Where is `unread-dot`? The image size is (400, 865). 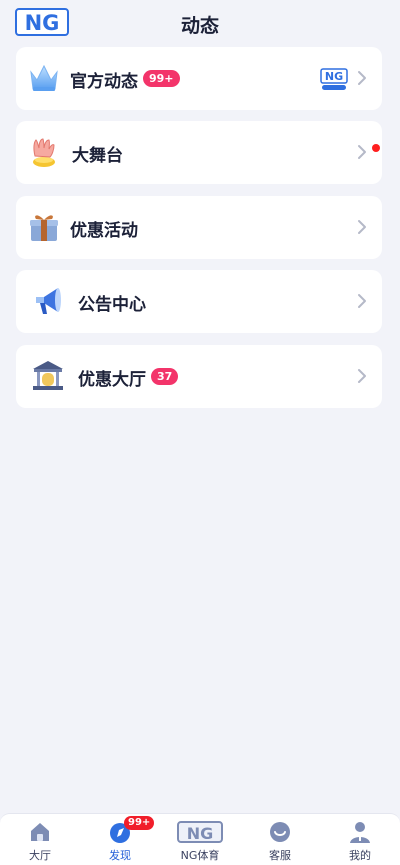
unread-dot is located at coordinates (376, 148).